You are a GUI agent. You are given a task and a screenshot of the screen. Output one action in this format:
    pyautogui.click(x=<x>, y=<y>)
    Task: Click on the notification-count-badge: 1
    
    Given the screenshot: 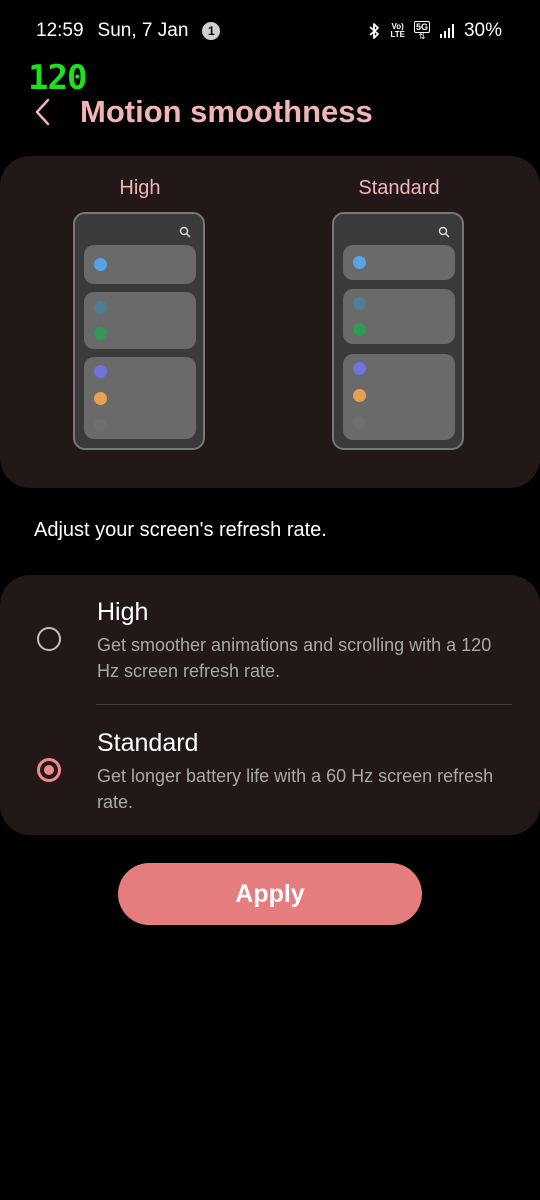 What is the action you would take?
    pyautogui.click(x=211, y=31)
    